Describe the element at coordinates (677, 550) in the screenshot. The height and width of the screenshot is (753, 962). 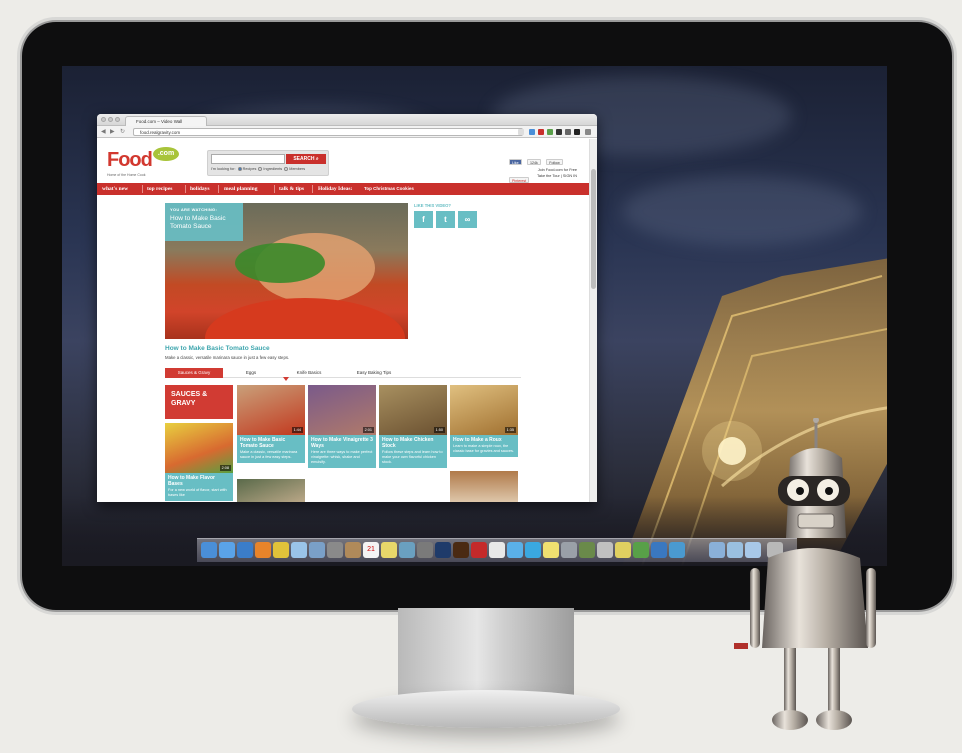
I see `app6-icon` at that location.